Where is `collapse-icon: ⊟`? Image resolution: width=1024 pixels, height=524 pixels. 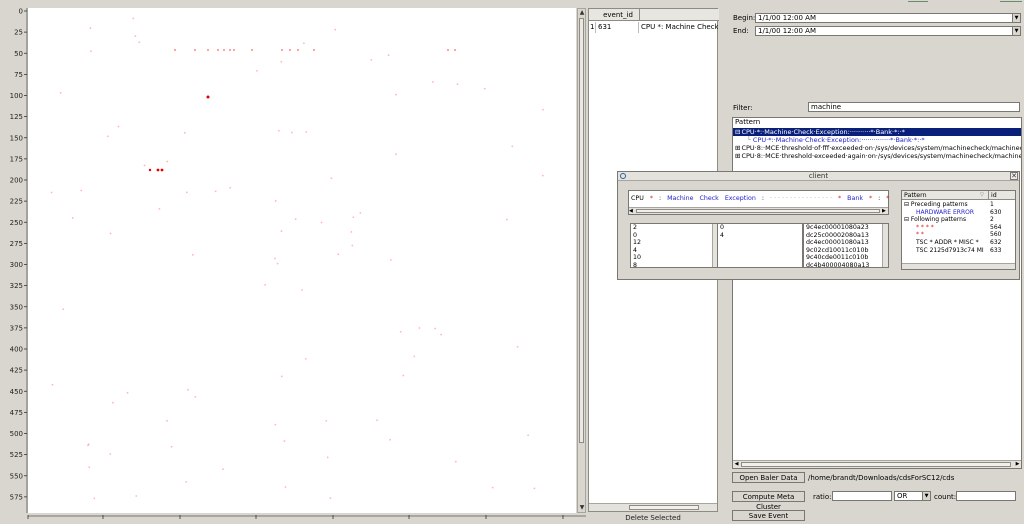 collapse-icon: ⊟ is located at coordinates (737, 132).